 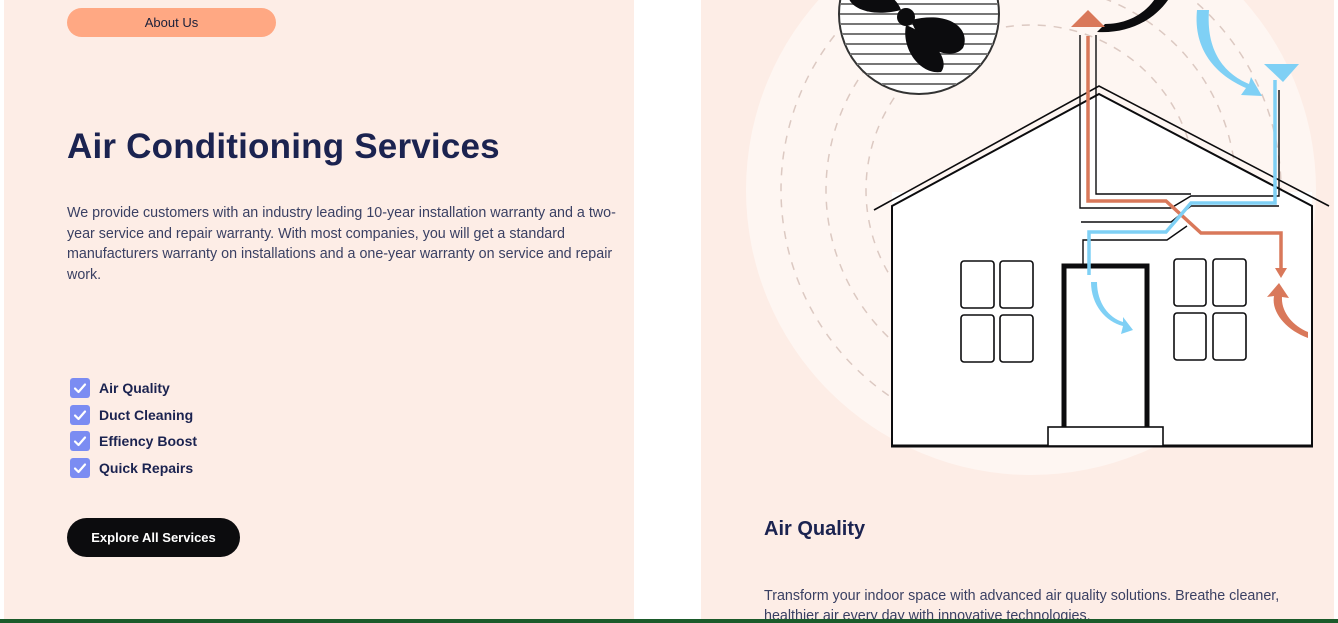 I want to click on feature-label: Duct Cleaning, so click(x=146, y=414).